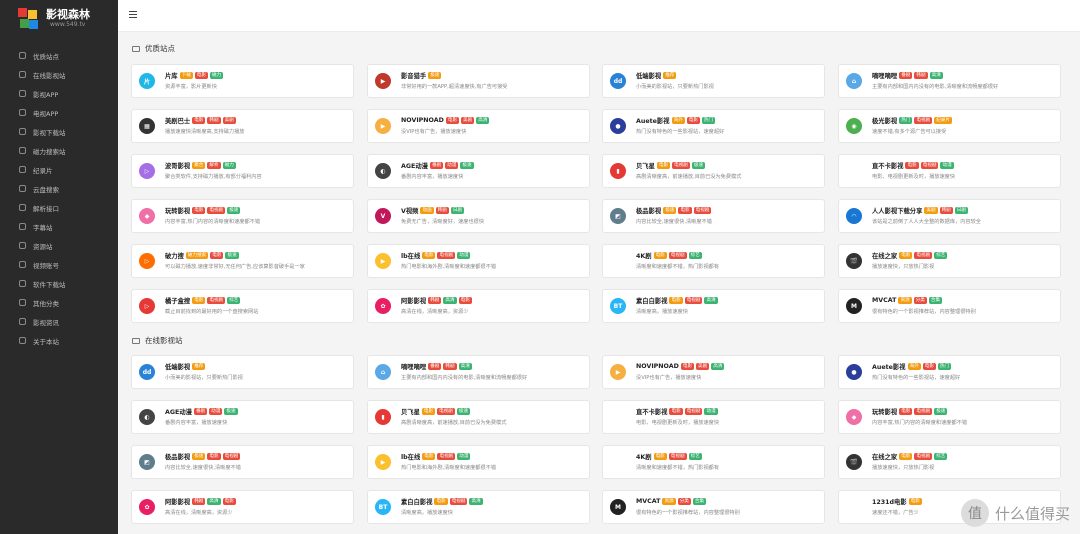 Image resolution: width=1080 pixels, height=534 pixels. I want to click on site-card: ▶ 影音猎手 极速 非常好用的一款APP,超清速度快,有广告可接受, so click(478, 81).